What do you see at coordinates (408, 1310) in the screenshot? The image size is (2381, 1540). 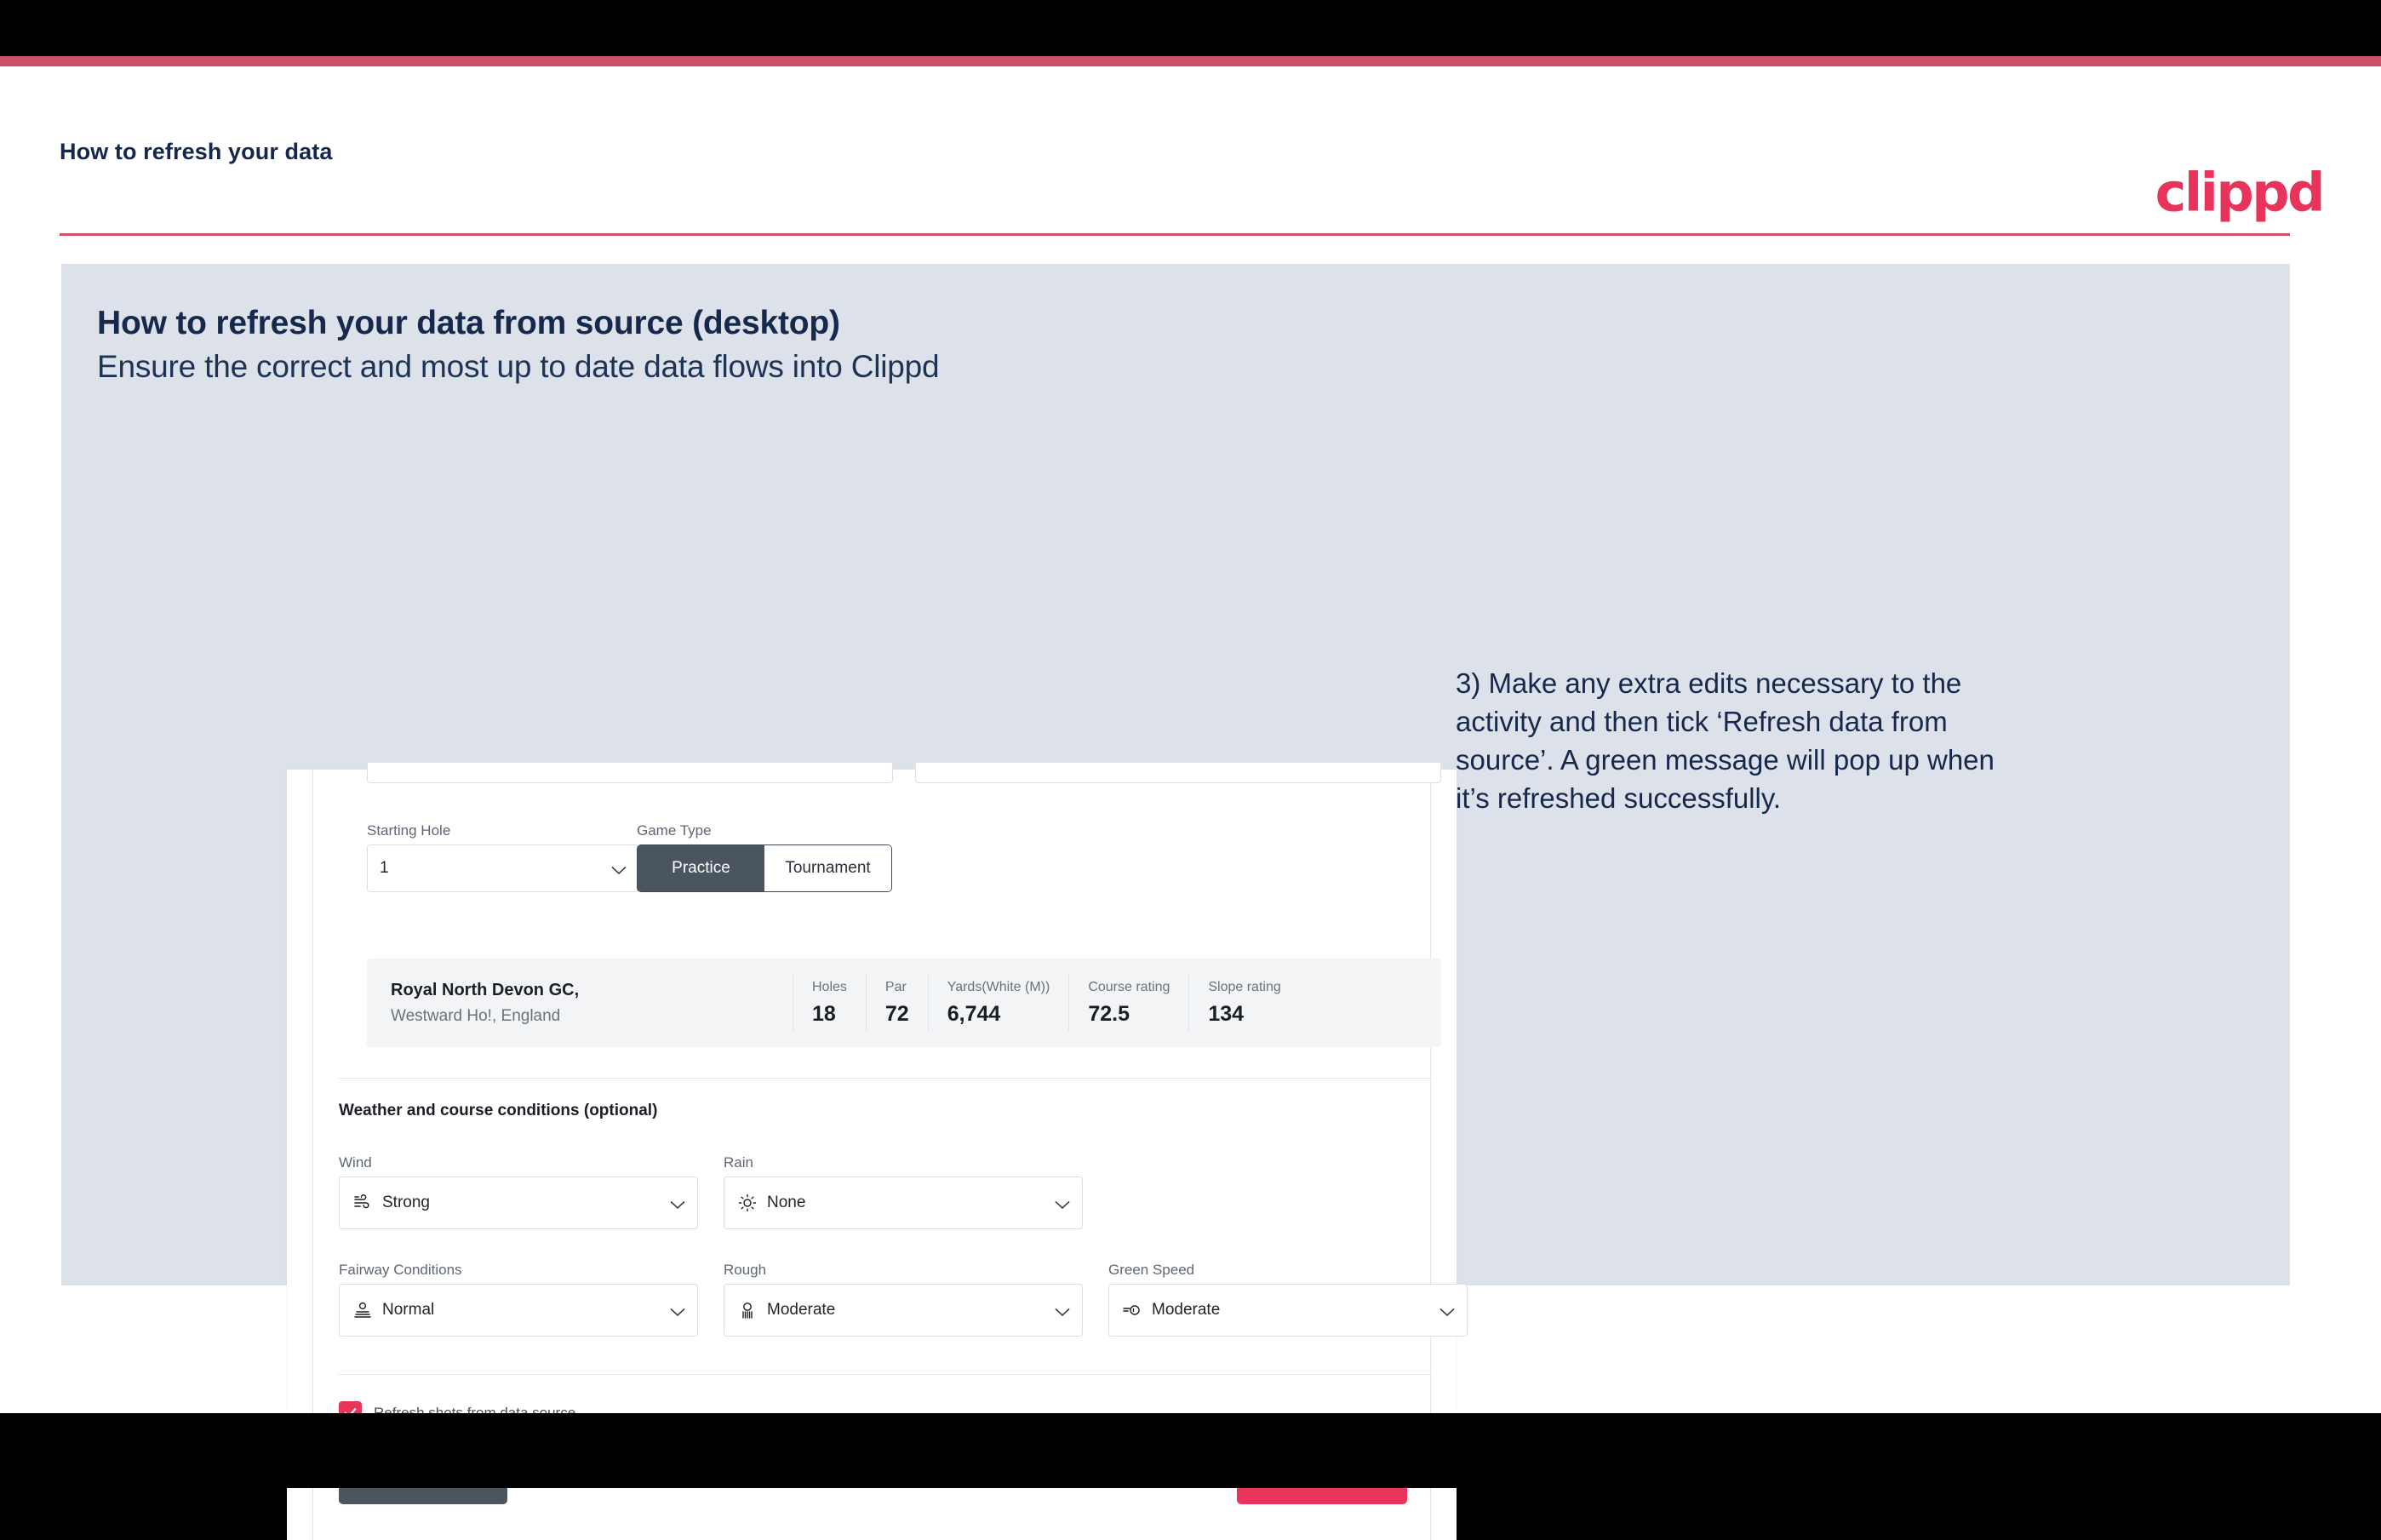 I see `fairway-conditions-value: Normal` at bounding box center [408, 1310].